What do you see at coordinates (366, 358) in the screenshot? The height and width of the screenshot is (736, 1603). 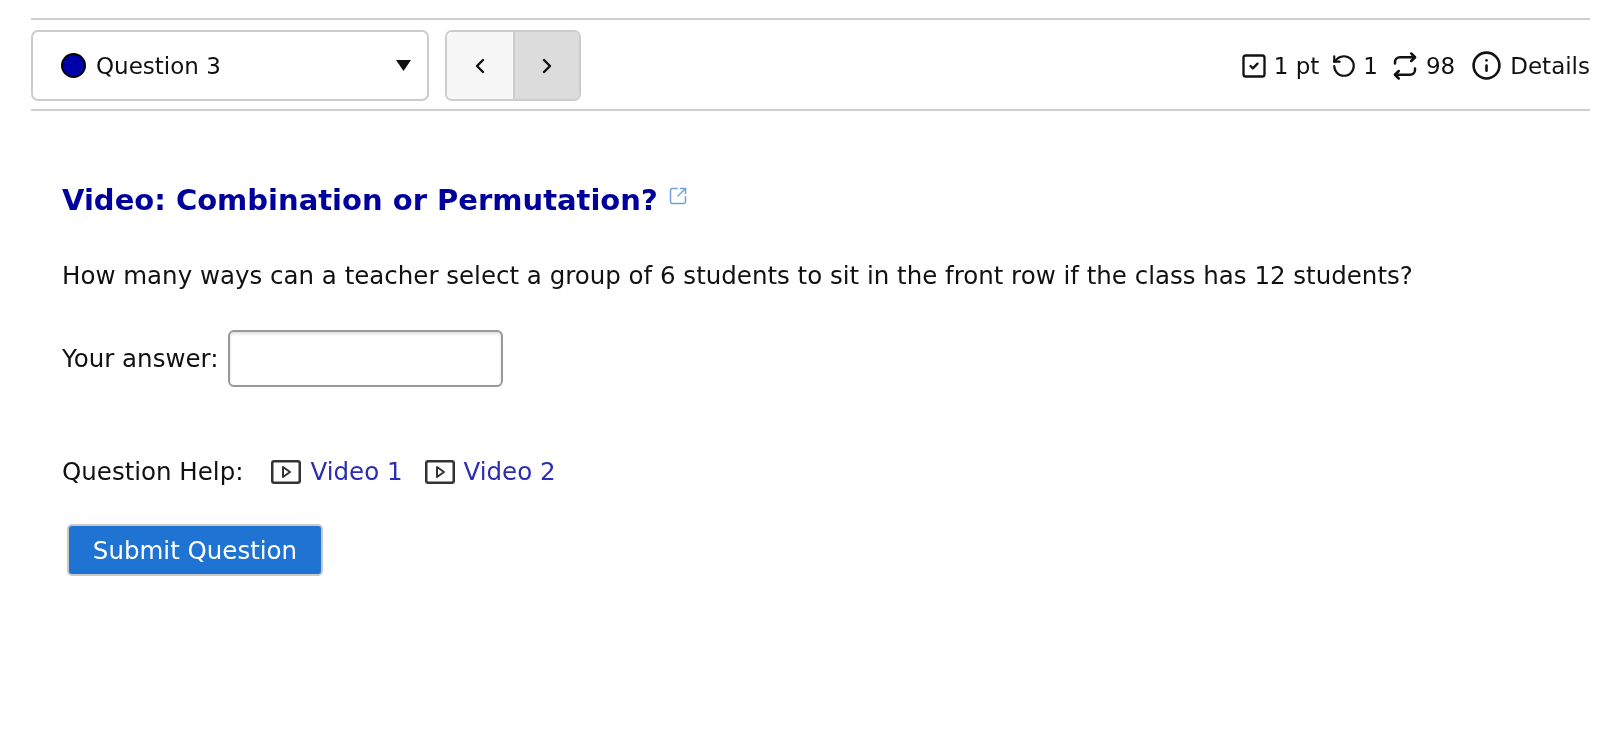 I see `answer-field` at bounding box center [366, 358].